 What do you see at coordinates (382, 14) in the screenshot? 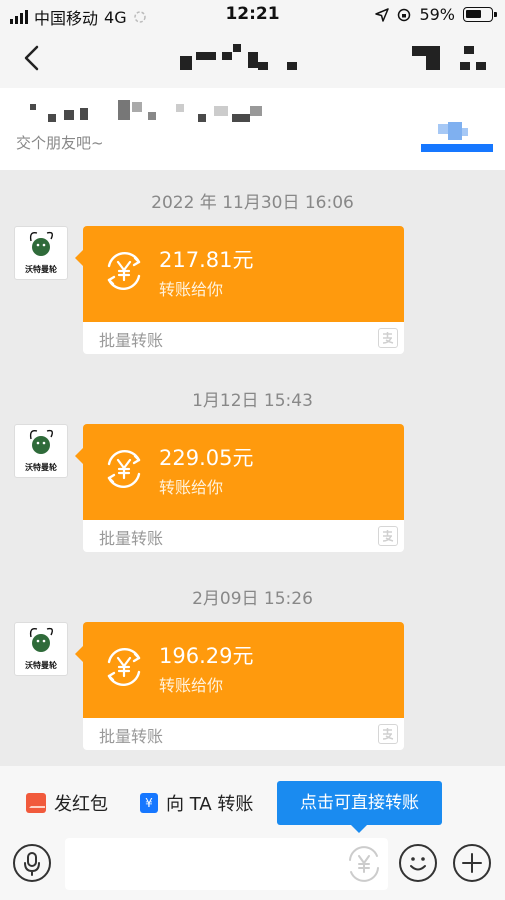
I see `location-icon` at bounding box center [382, 14].